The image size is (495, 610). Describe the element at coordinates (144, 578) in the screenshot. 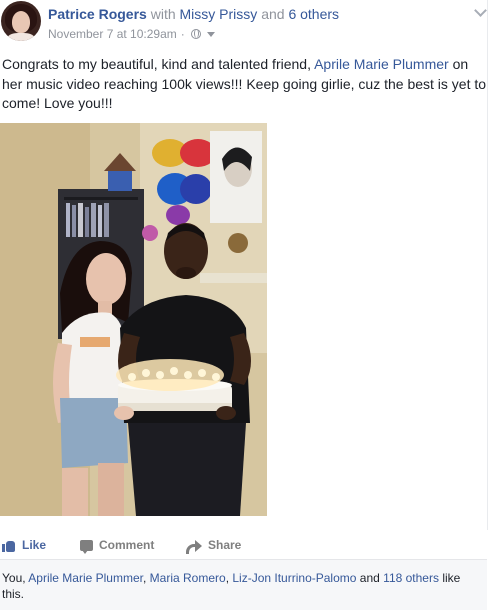

I see `likes-comma-1: ,` at that location.